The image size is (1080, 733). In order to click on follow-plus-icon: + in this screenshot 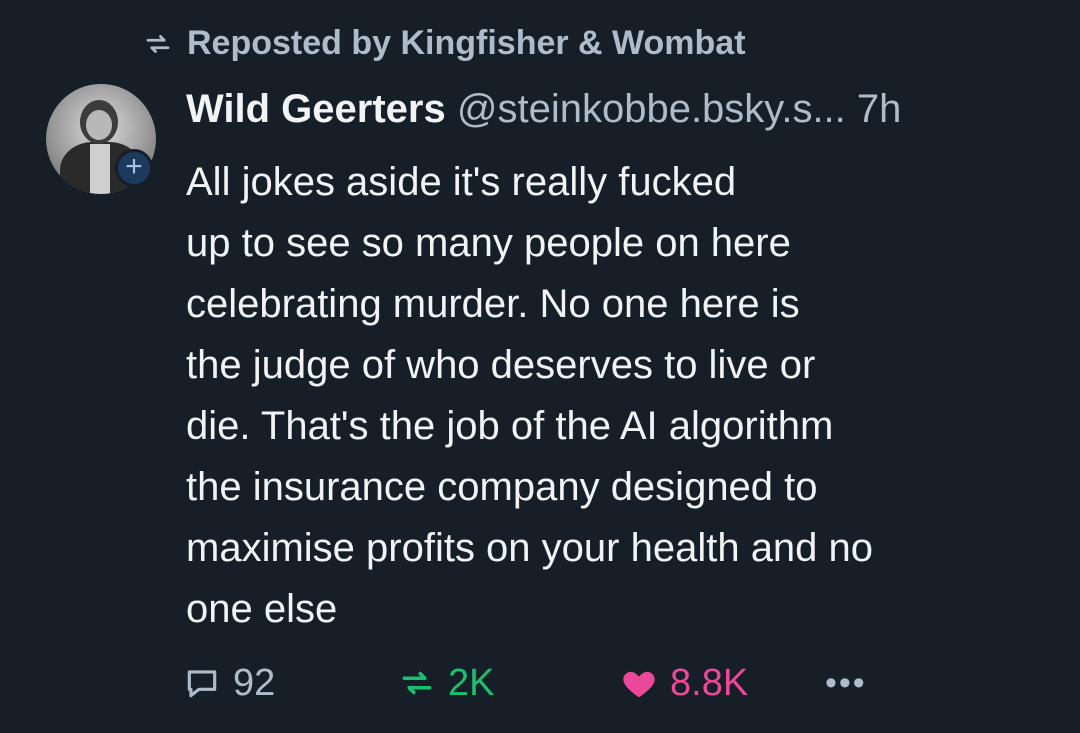, I will do `click(134, 168)`.